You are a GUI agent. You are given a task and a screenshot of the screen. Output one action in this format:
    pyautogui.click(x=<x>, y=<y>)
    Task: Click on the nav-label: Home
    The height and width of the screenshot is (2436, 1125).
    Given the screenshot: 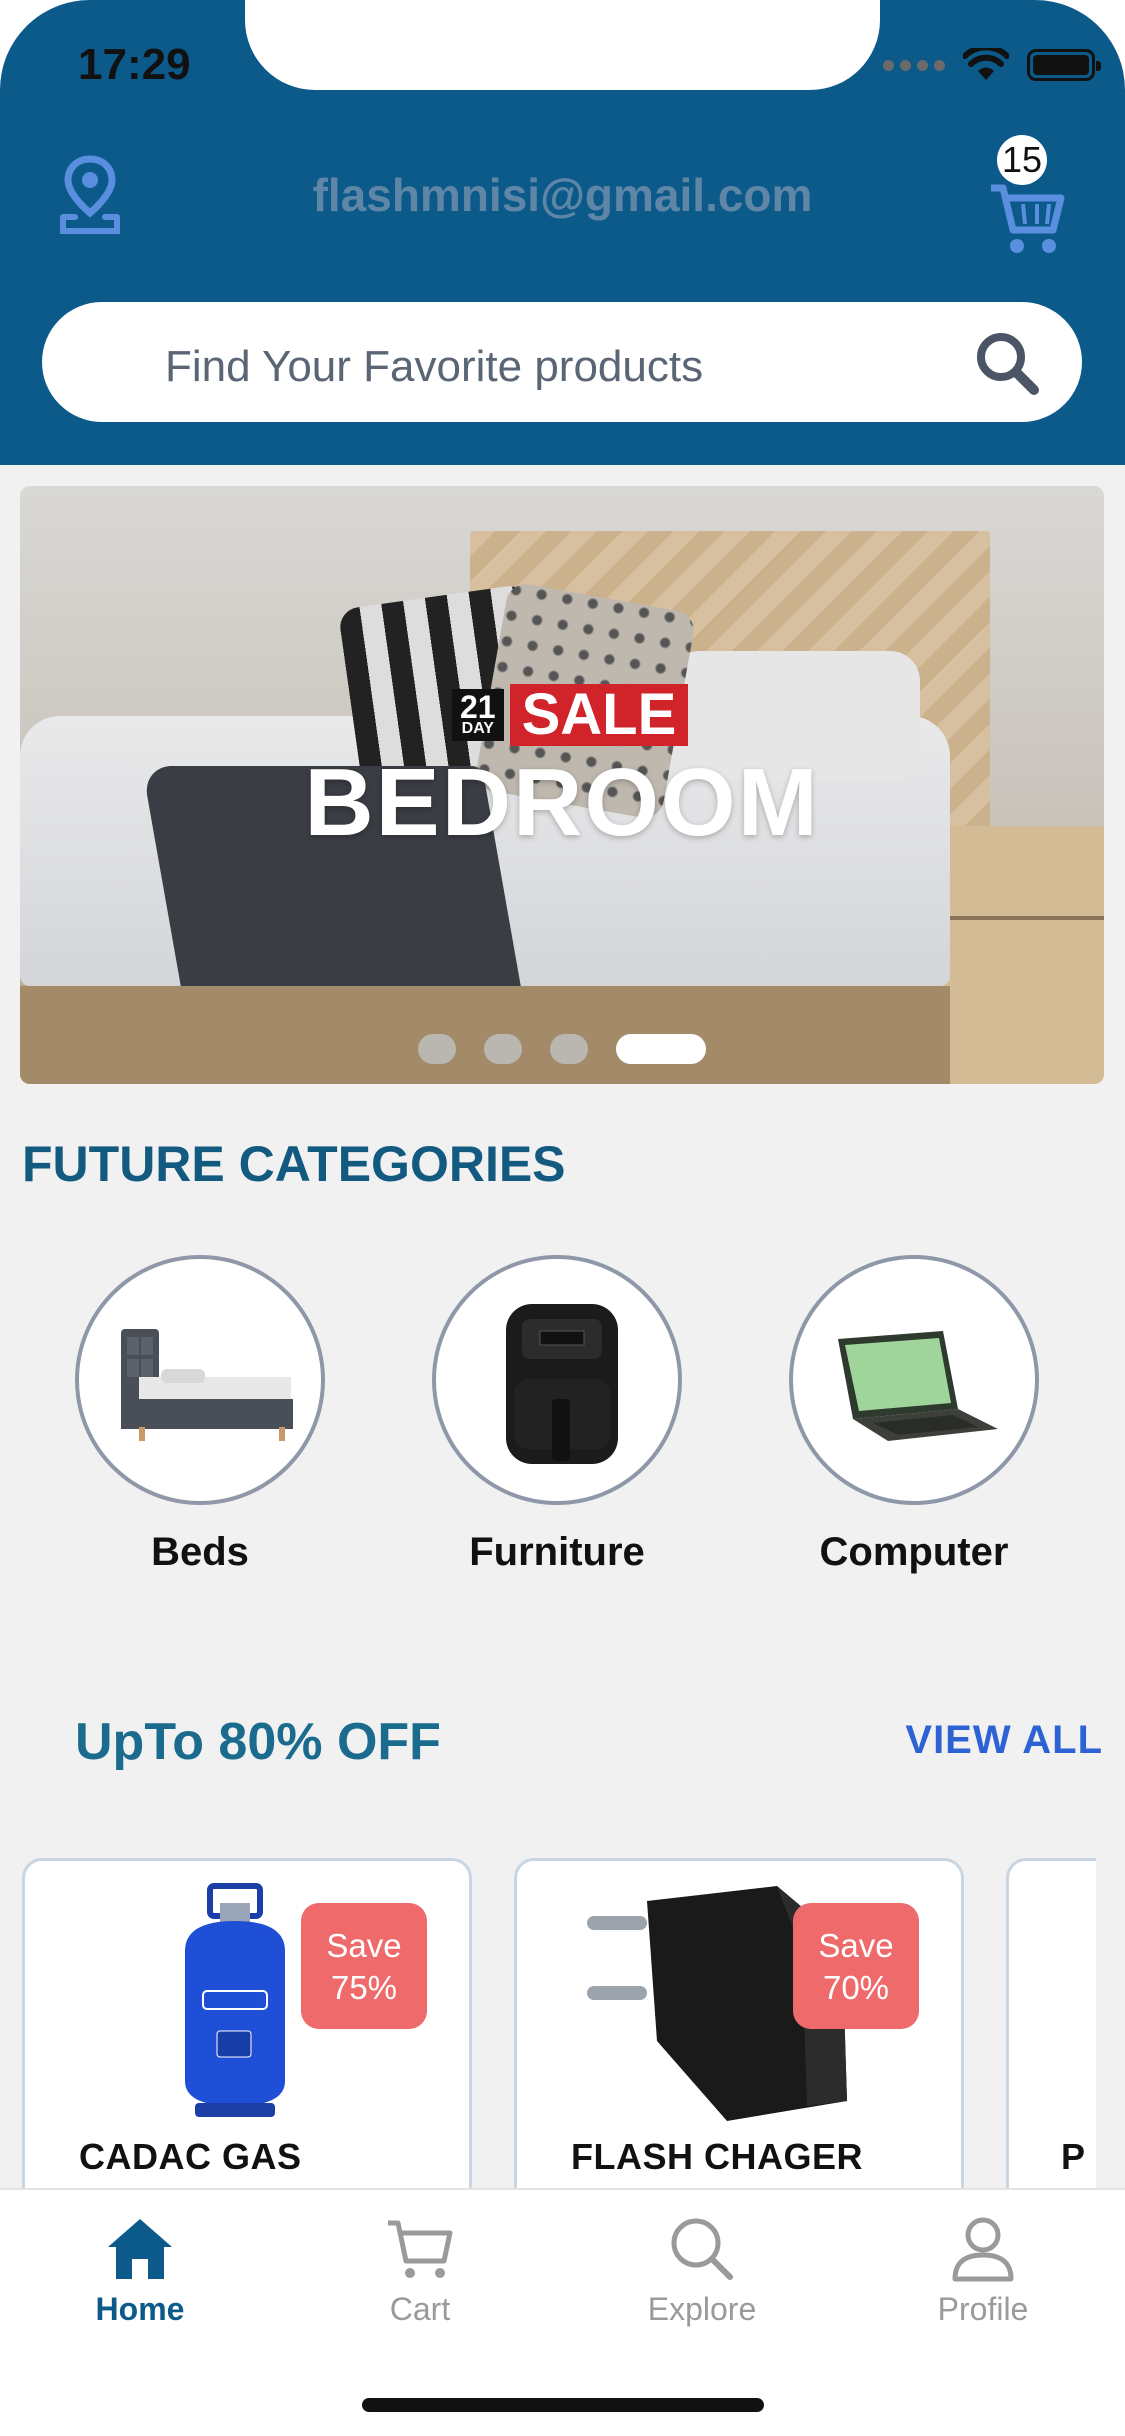 What is the action you would take?
    pyautogui.click(x=140, y=2309)
    